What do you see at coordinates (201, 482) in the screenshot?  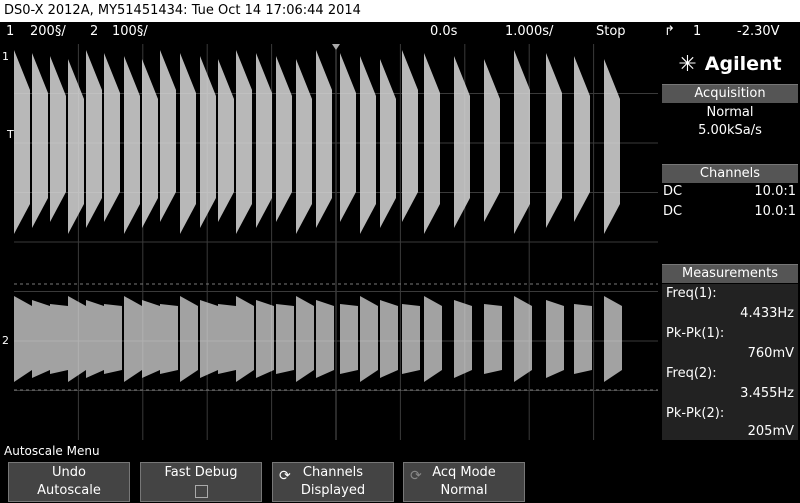 I see `fast-debug-button: Fast Debug` at bounding box center [201, 482].